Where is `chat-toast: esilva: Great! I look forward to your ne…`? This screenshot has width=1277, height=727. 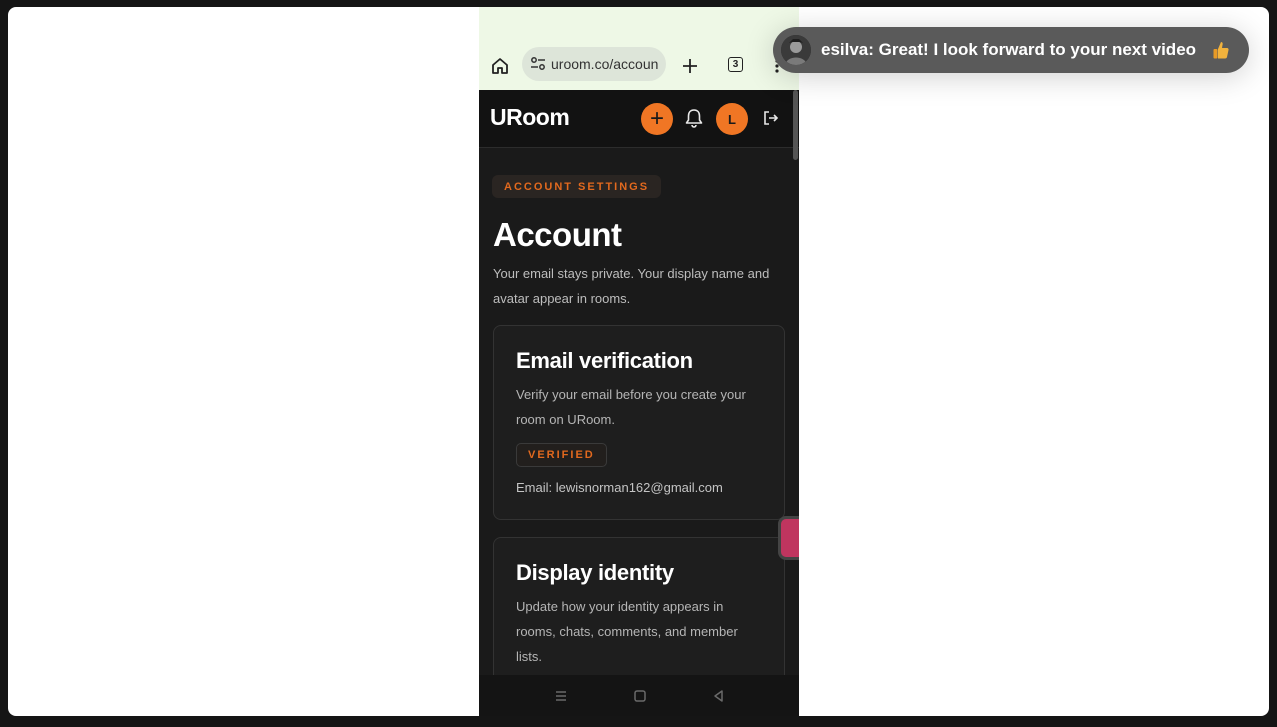
chat-toast: esilva: Great! I look forward to your ne… is located at coordinates (1011, 50).